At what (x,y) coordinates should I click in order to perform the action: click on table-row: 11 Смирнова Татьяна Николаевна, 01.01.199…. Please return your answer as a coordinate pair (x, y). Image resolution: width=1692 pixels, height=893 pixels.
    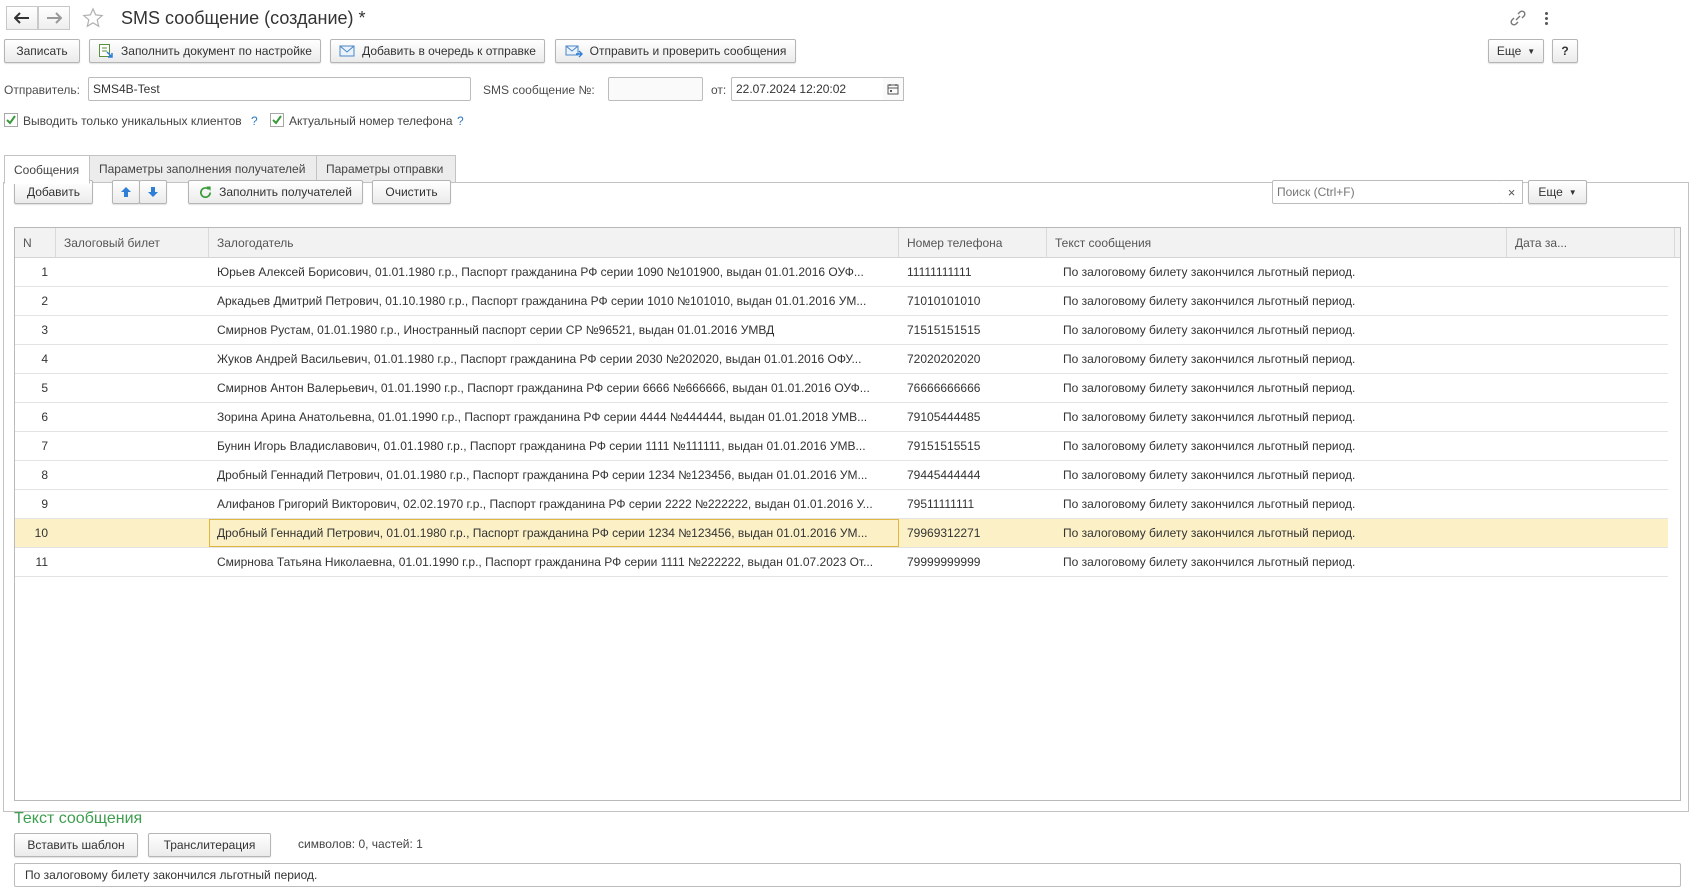
    Looking at the image, I should click on (847, 562).